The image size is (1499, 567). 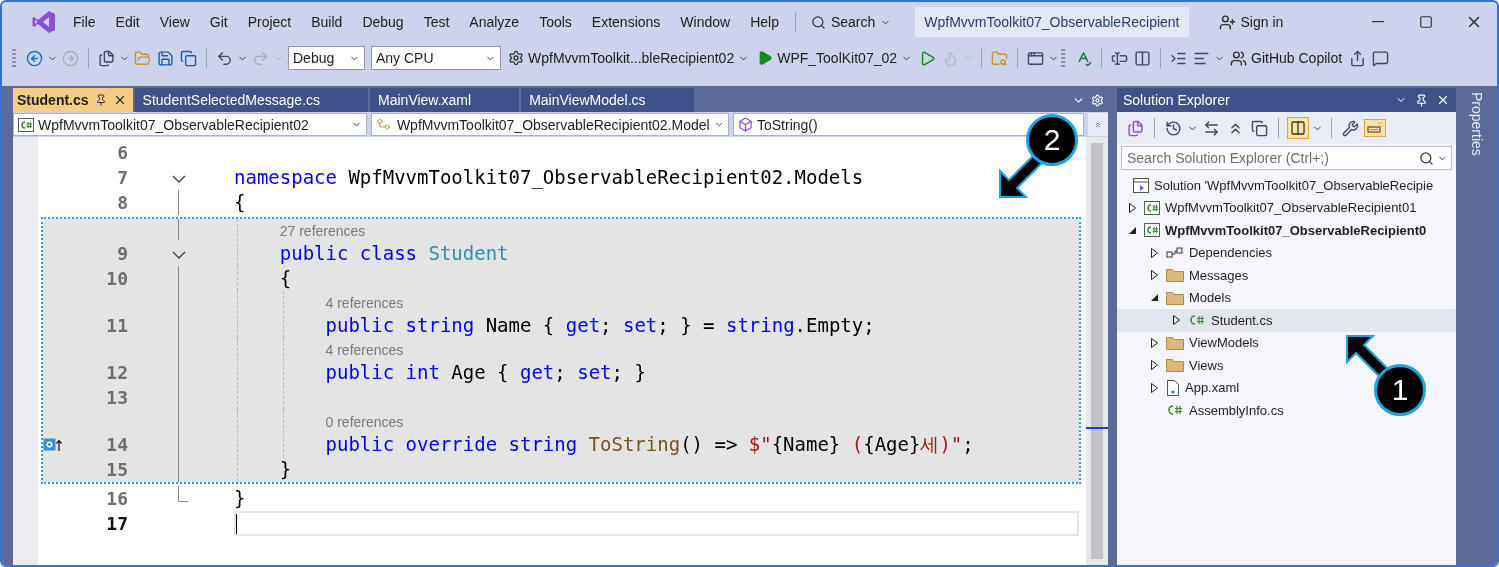 What do you see at coordinates (516, 58) in the screenshot?
I see `gear-icon` at bounding box center [516, 58].